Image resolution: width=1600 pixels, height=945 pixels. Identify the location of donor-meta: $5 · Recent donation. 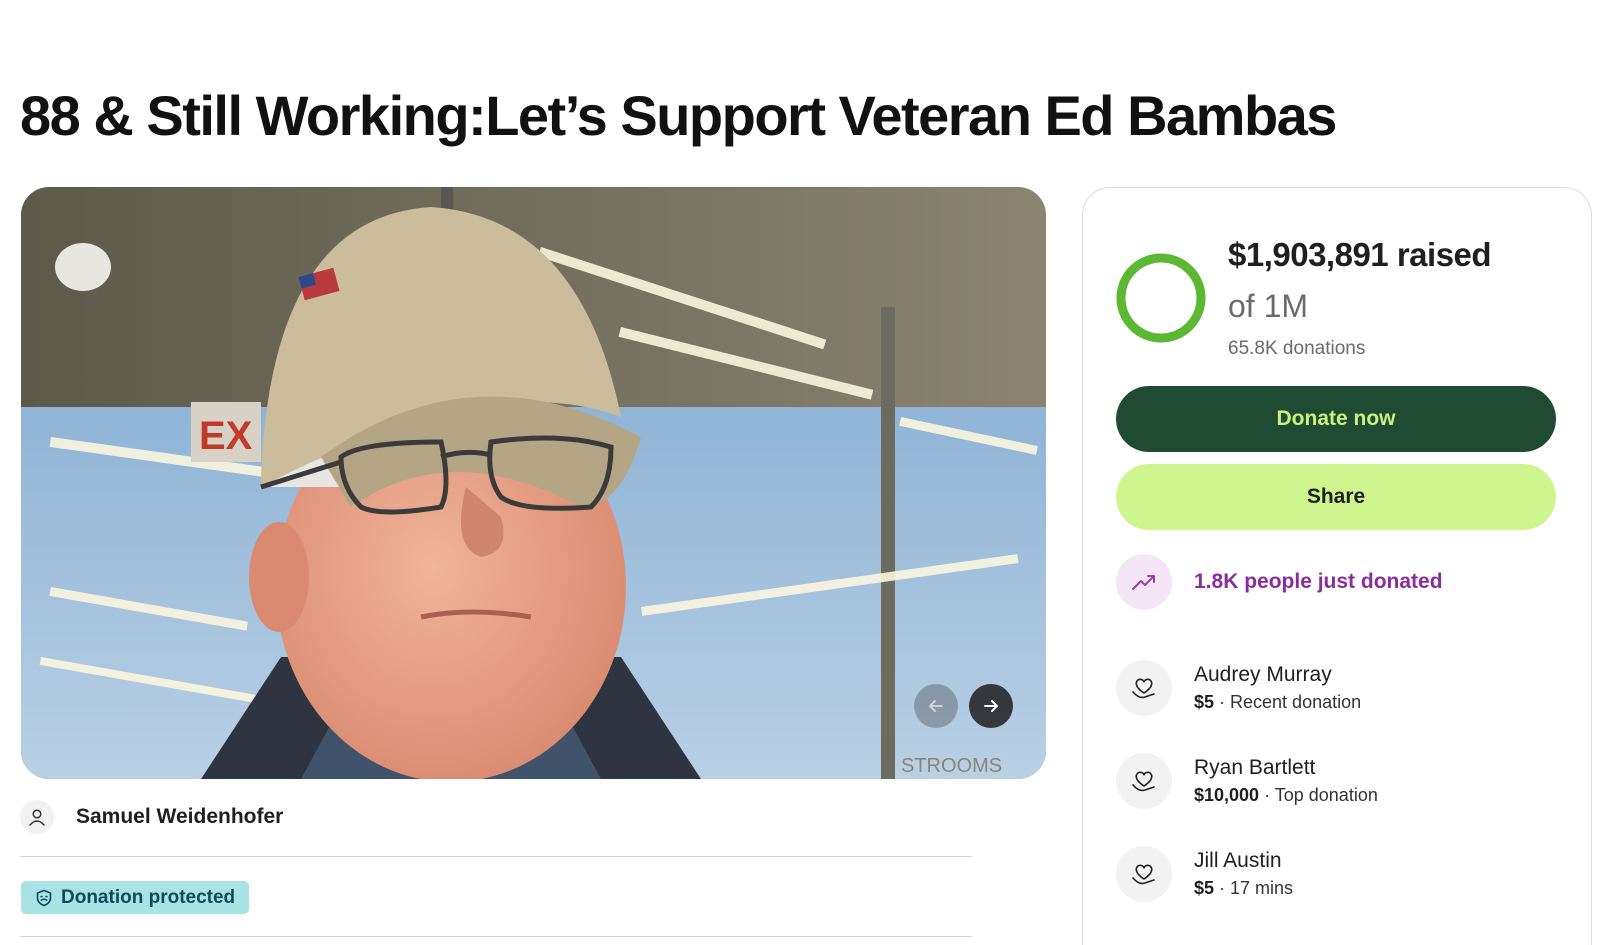
(1277, 702).